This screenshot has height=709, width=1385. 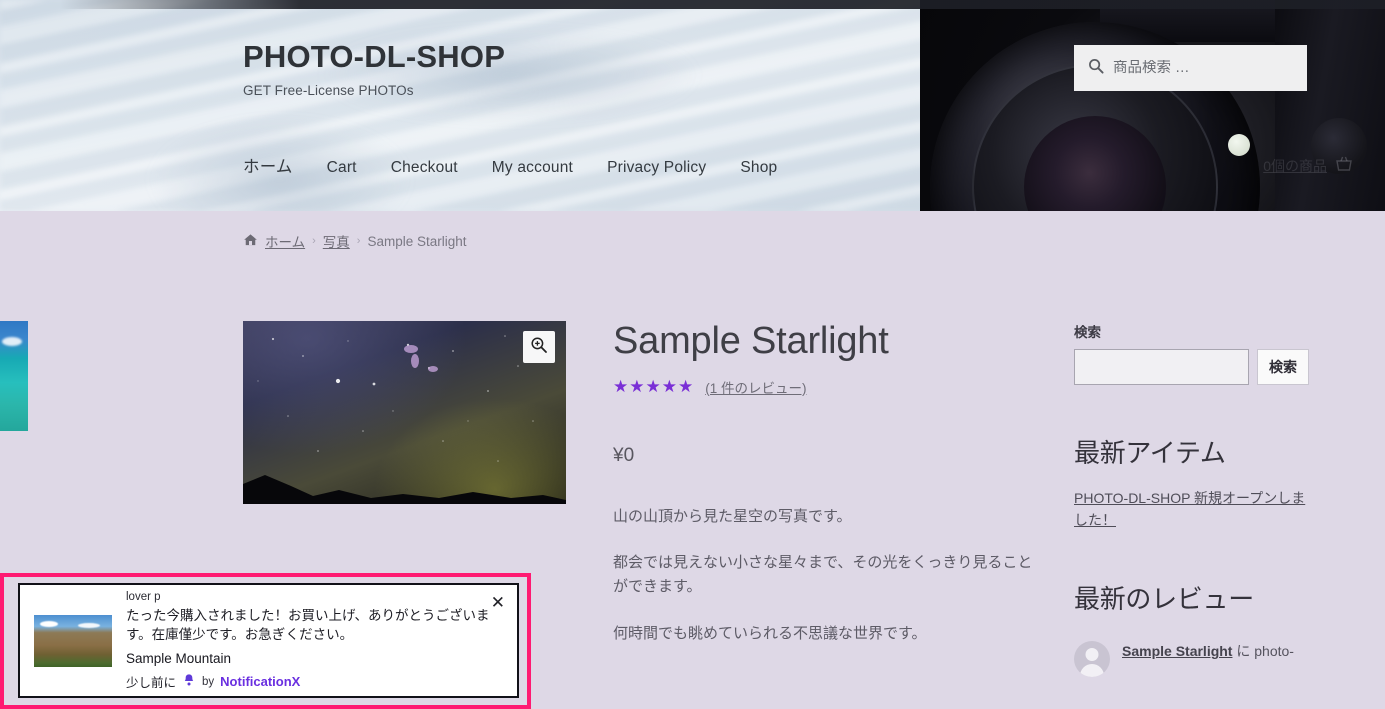 What do you see at coordinates (1283, 367) in the screenshot?
I see `sidebar-search-button: 検索` at bounding box center [1283, 367].